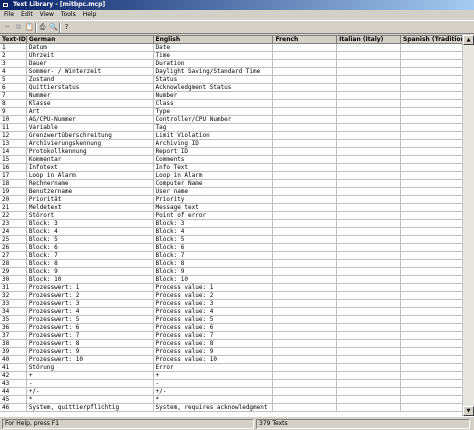  I want to click on text-cell: Benutzername, so click(90, 191).